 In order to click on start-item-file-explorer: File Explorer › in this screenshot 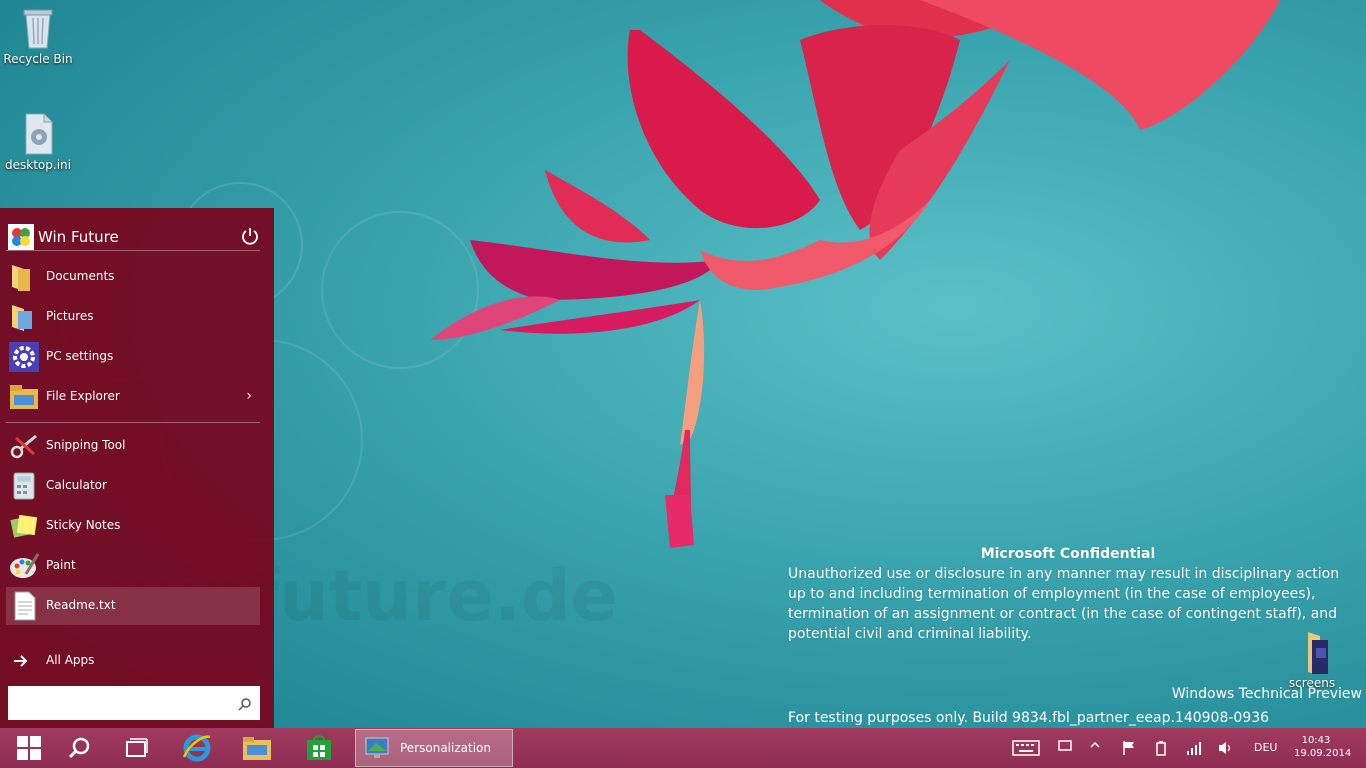, I will do `click(133, 397)`.